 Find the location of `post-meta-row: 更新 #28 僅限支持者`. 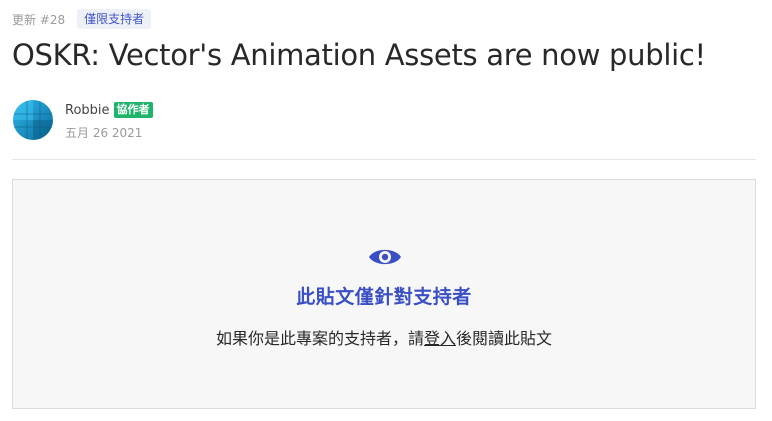

post-meta-row: 更新 #28 僅限支持者 is located at coordinates (82, 19).